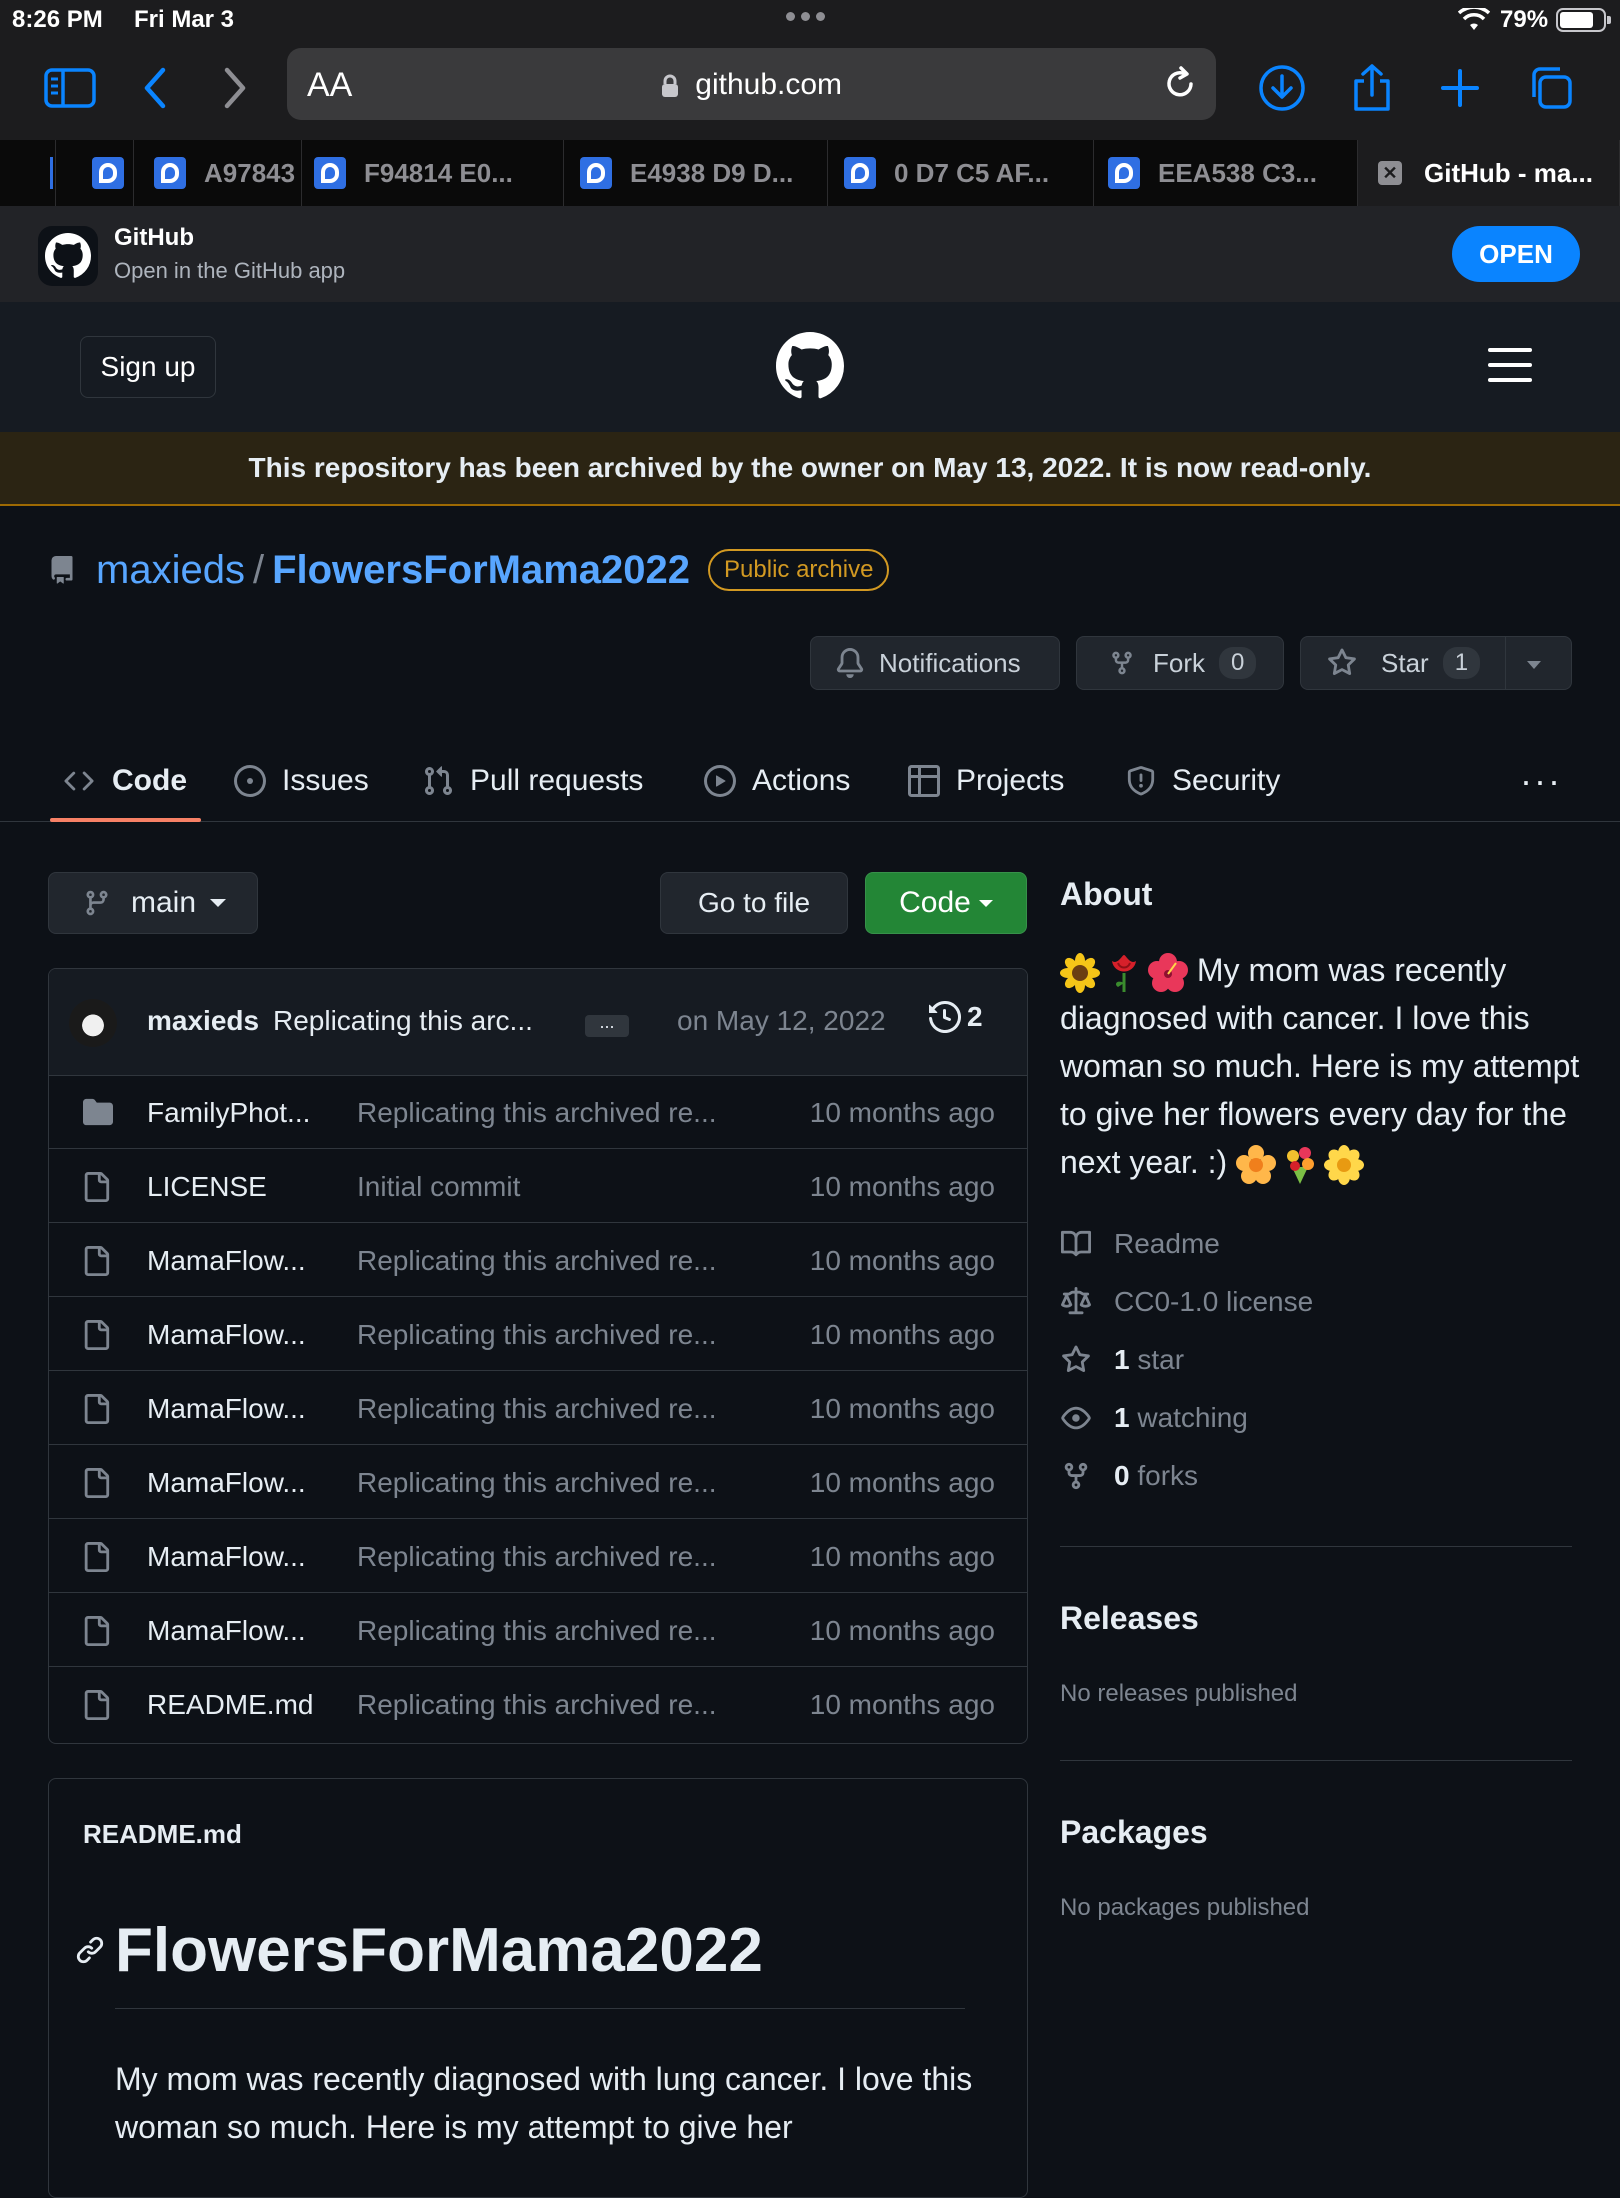 The width and height of the screenshot is (1620, 2198). What do you see at coordinates (956, 1017) in the screenshot?
I see `commit-history-link: 2` at bounding box center [956, 1017].